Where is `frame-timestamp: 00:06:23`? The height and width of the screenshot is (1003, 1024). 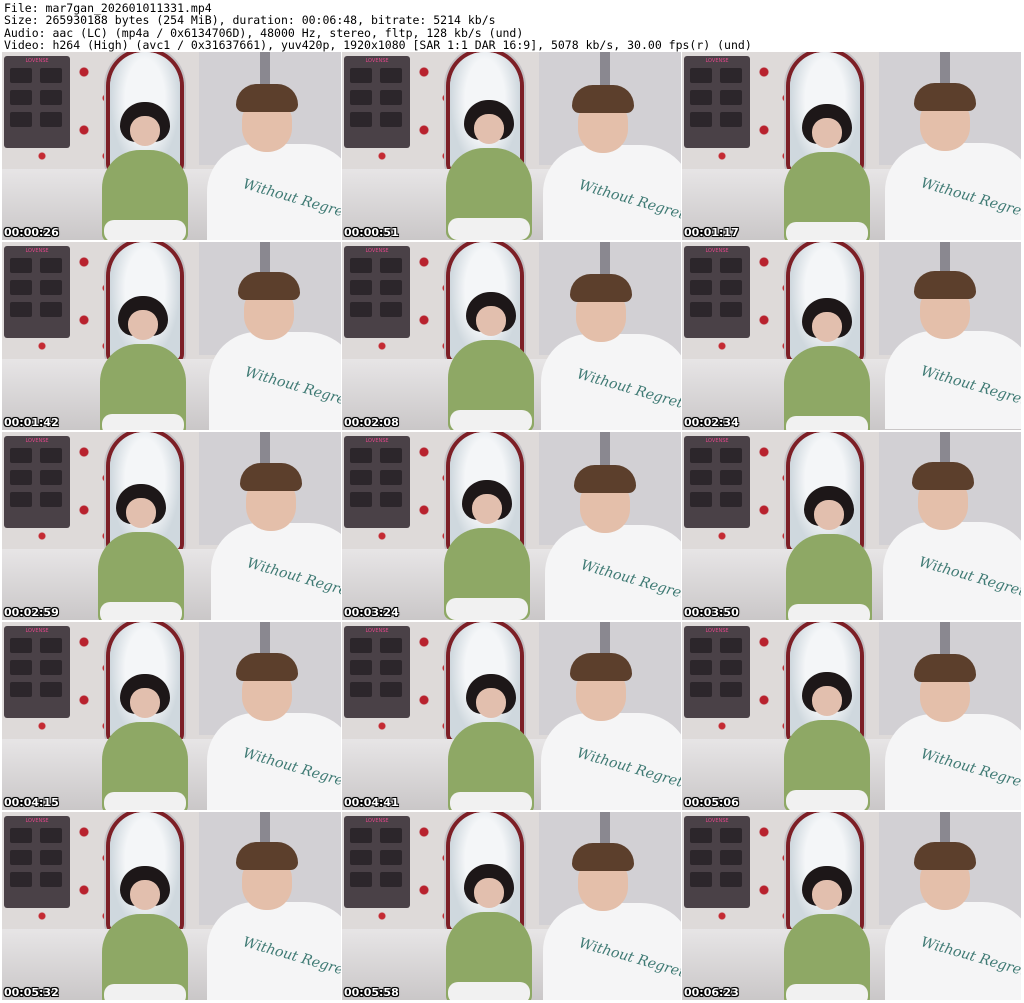 frame-timestamp: 00:06:23 is located at coordinates (711, 992).